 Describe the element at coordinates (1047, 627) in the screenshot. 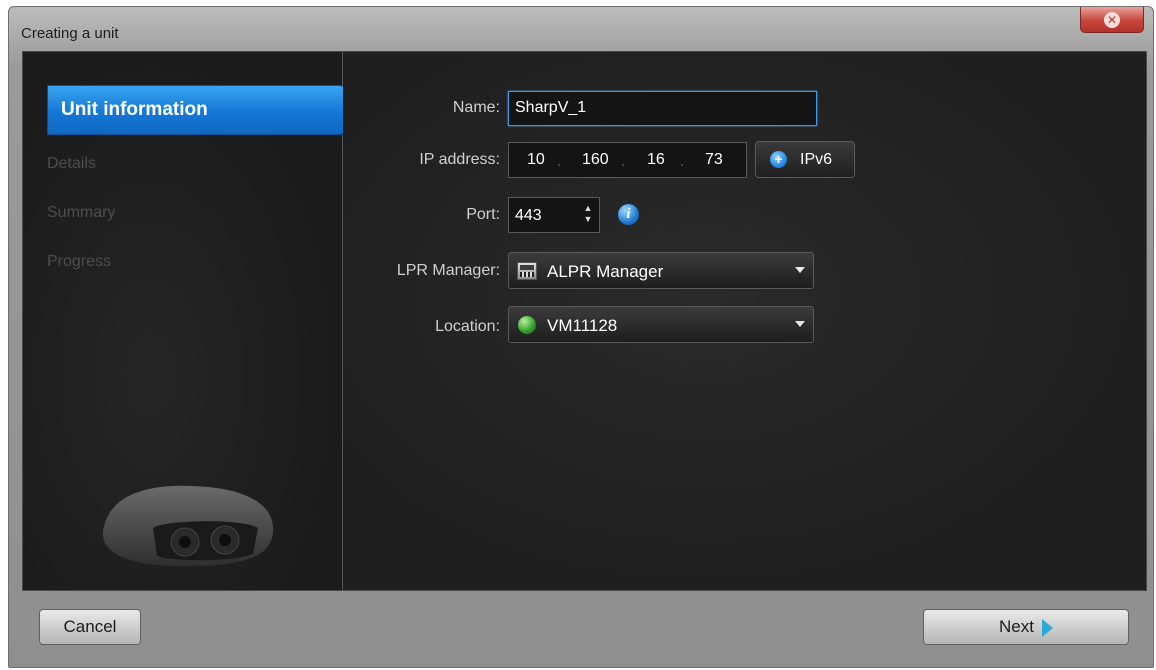

I see `chevron-right-icon` at that location.